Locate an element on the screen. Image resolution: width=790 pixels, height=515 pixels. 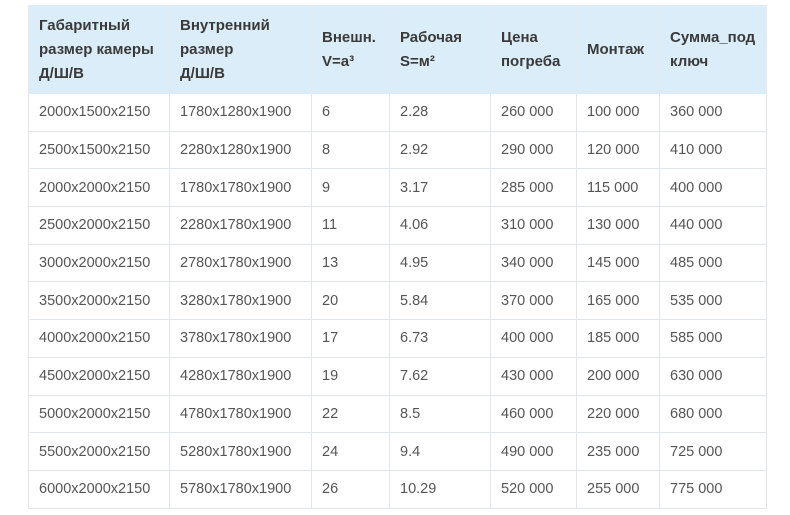
cell-installation: 235 000 is located at coordinates (618, 451).